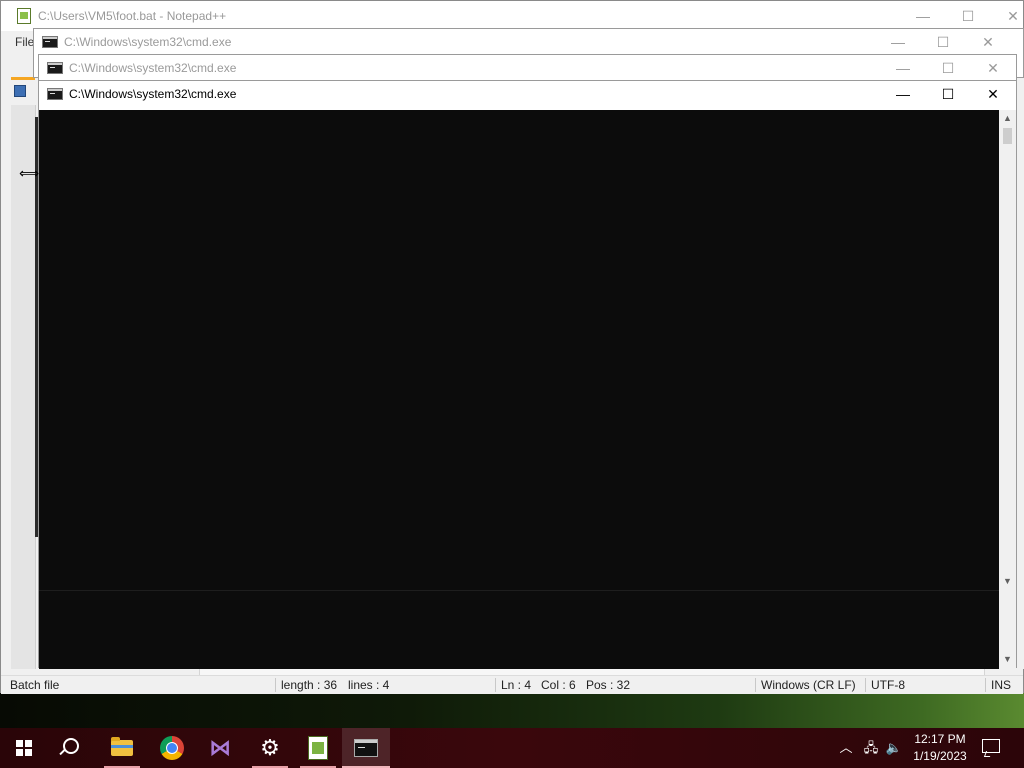  I want to click on volume-icon: 🔈, so click(894, 748).